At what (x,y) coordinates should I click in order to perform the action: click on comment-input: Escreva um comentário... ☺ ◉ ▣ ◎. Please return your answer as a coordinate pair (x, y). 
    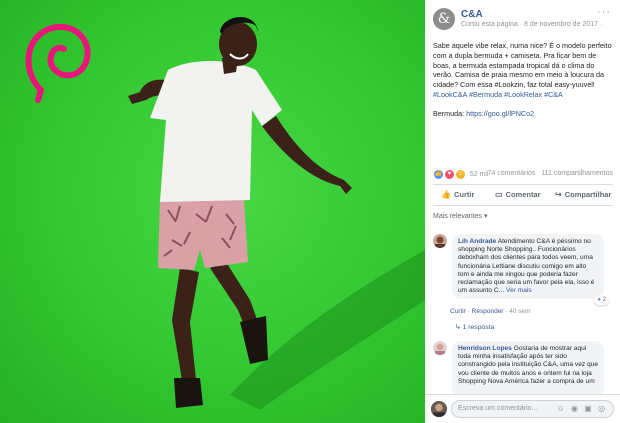
    Looking at the image, I should click on (532, 409).